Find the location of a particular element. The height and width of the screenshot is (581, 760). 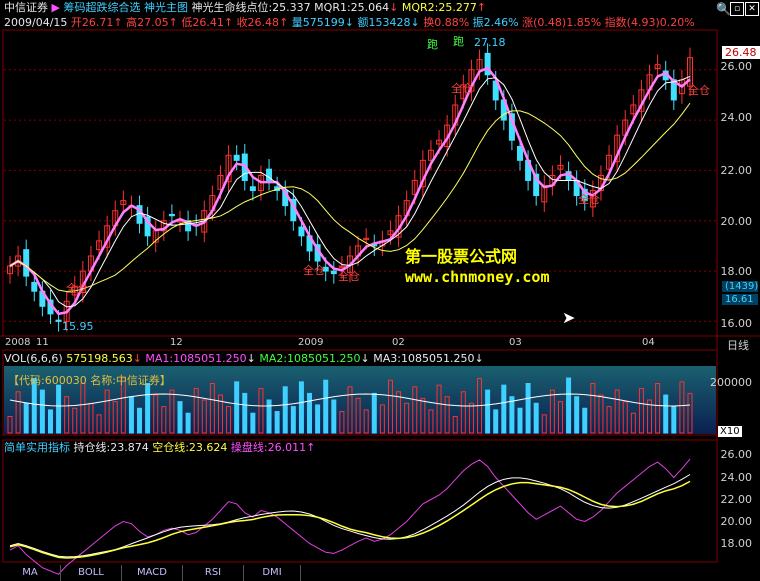

run-label-1: 跑 is located at coordinates (432, 44).